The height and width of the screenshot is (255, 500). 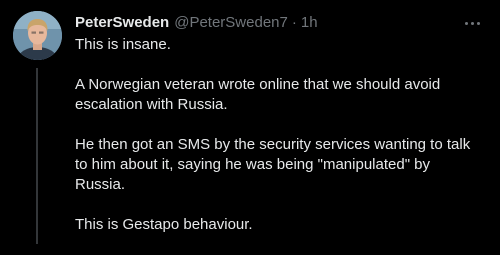 What do you see at coordinates (123, 44) in the screenshot?
I see `tweet-paragraph: This is insane.` at bounding box center [123, 44].